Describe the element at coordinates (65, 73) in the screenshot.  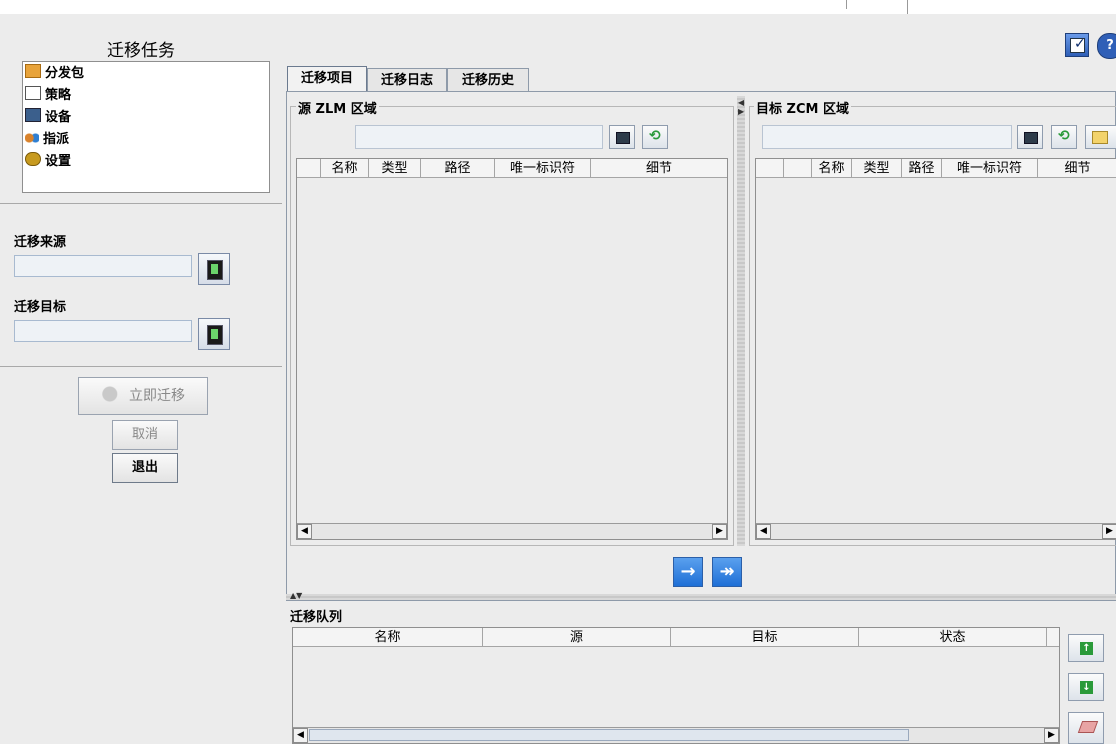
I see `task-item-label: 分发包` at that location.